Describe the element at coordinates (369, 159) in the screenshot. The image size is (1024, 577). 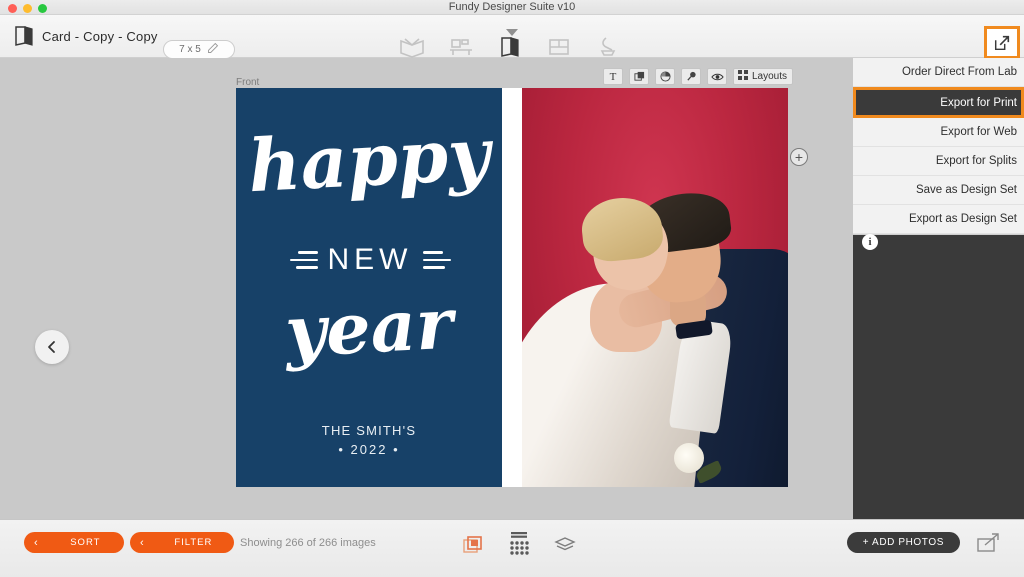
I see `card-line-1: happy` at that location.